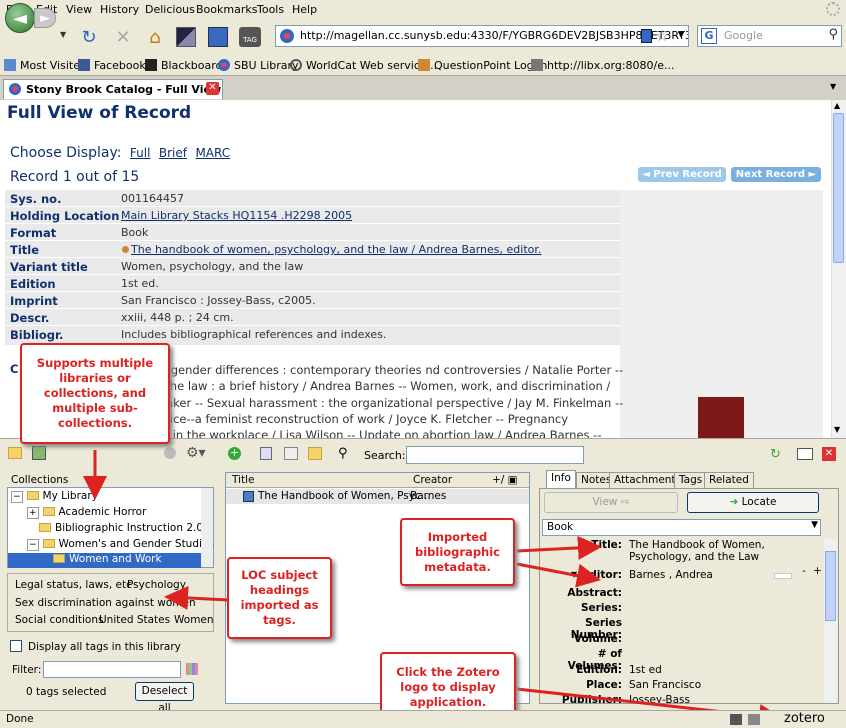 This screenshot has width=846, height=728. Describe the element at coordinates (423, 719) in the screenshot. I see `status-bar: Done zotero` at that location.